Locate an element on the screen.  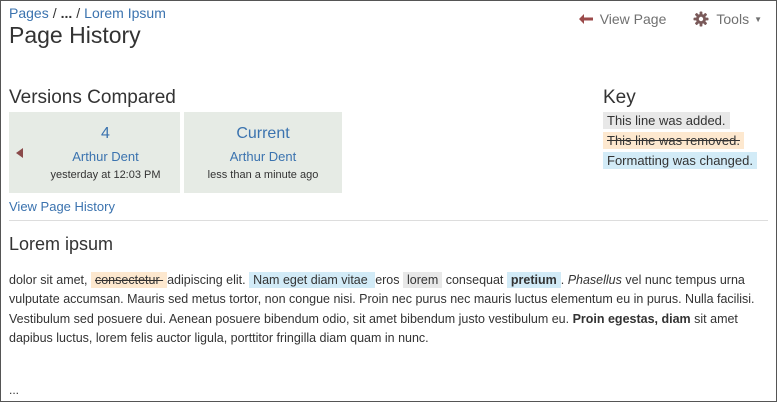
page-title: Page History is located at coordinates (75, 35).